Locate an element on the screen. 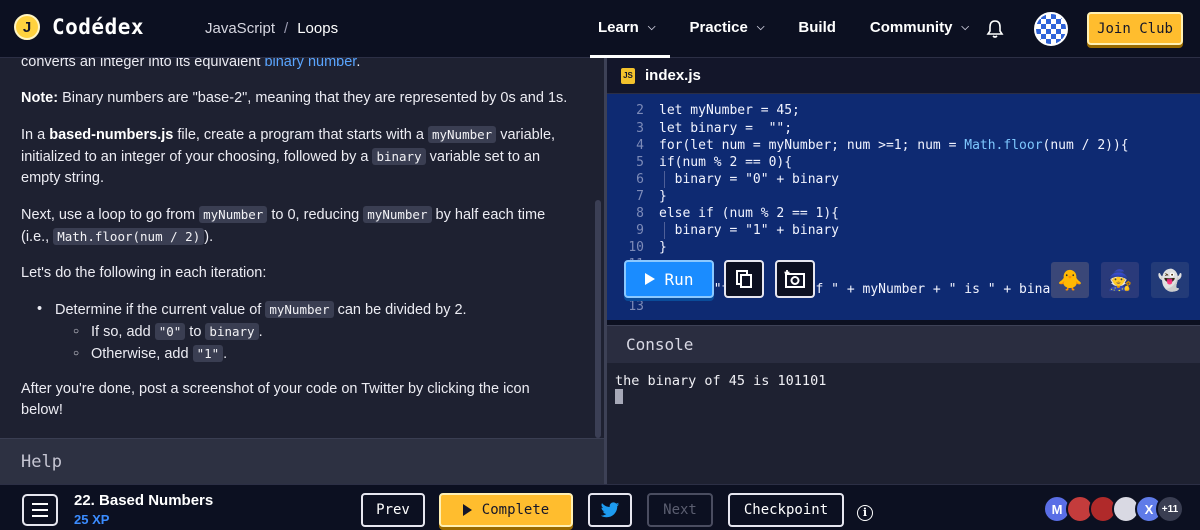 Image resolution: width=1200 pixels, height=530 pixels. breadcrumb-course: JavaScript is located at coordinates (240, 28).